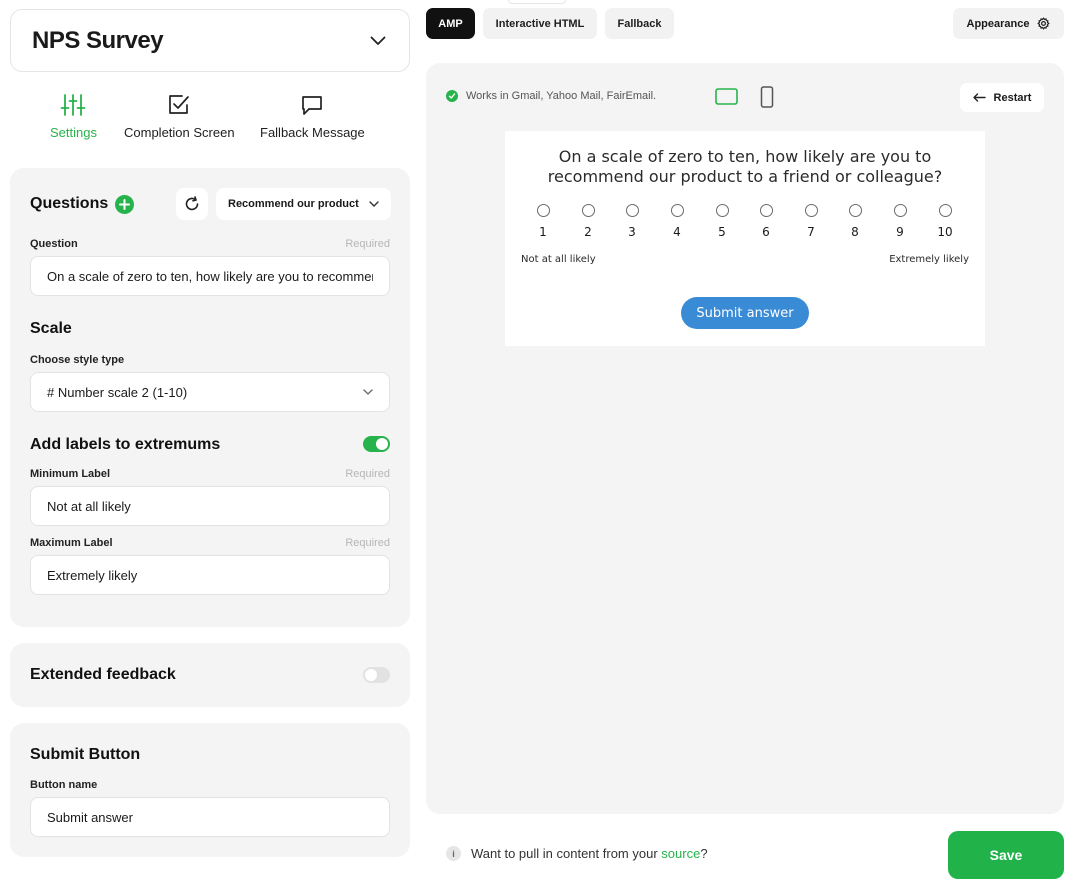  What do you see at coordinates (90, 817) in the screenshot?
I see `button-name-value: Submit answer` at bounding box center [90, 817].